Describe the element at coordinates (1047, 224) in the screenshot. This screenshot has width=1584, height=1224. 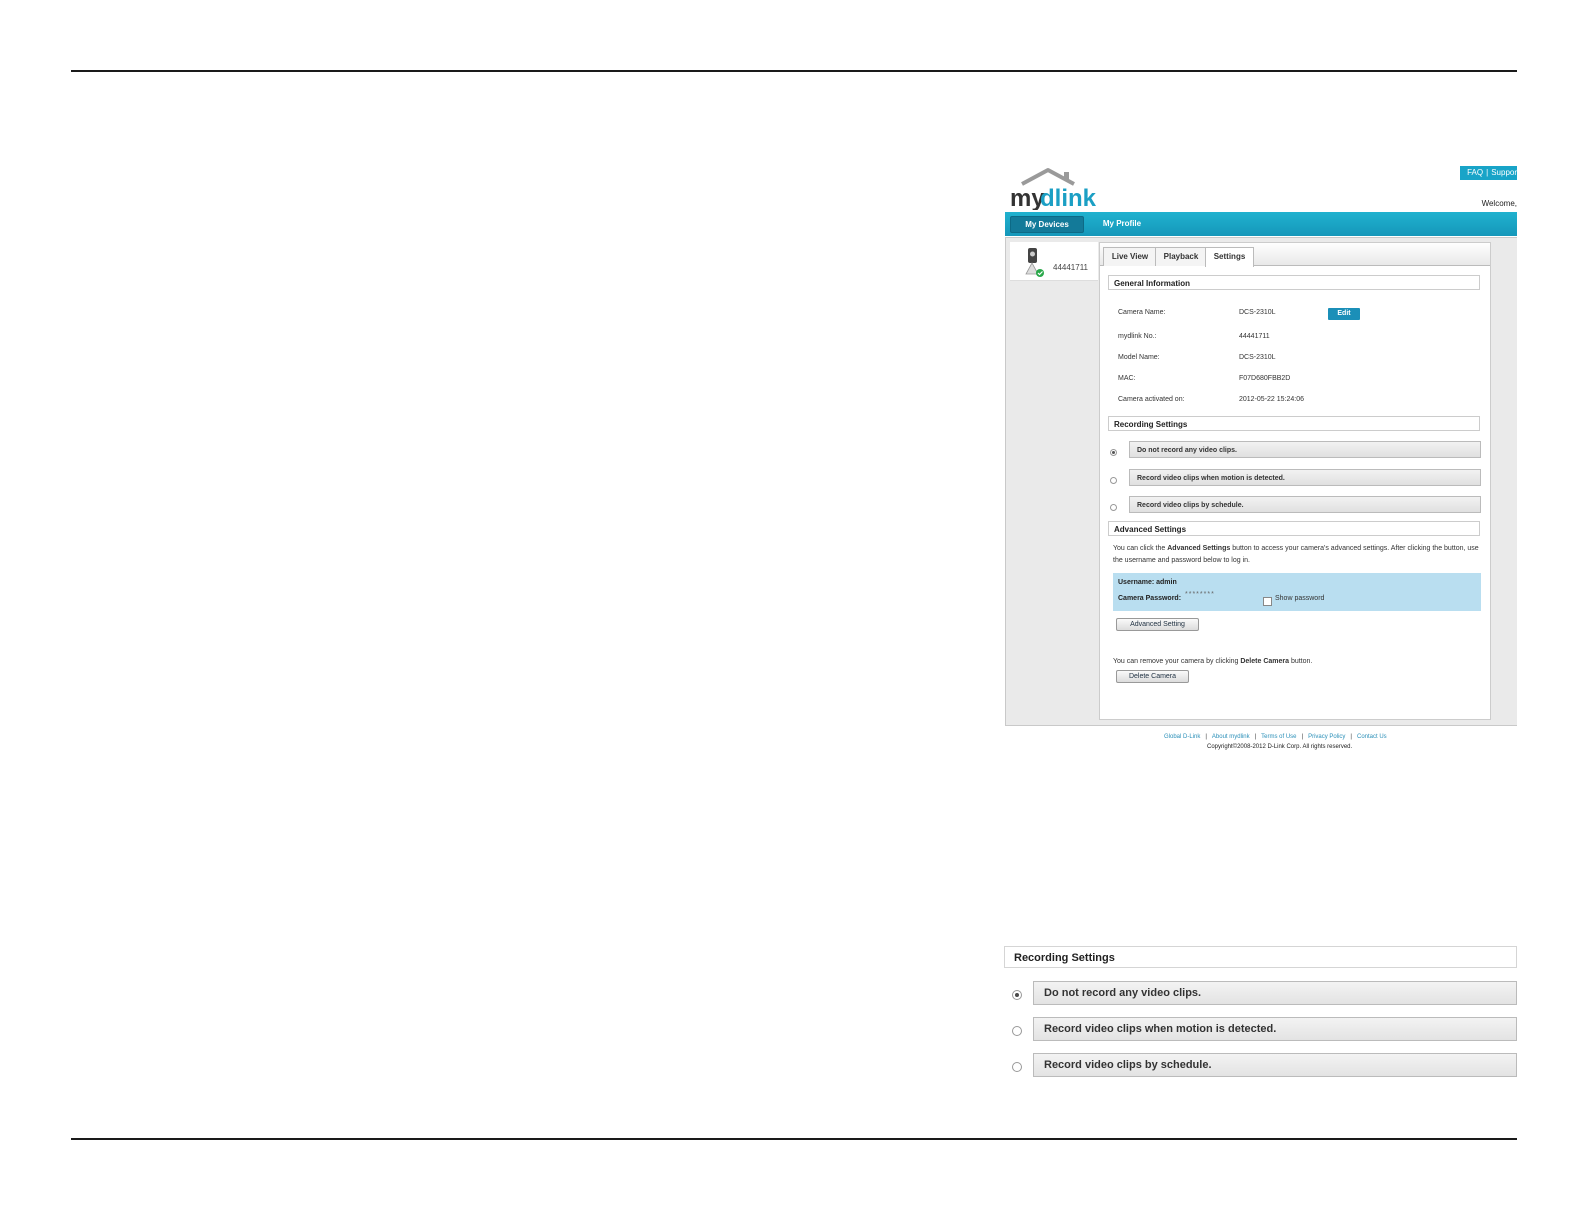
I see `nav-my-devices: My Devices` at that location.